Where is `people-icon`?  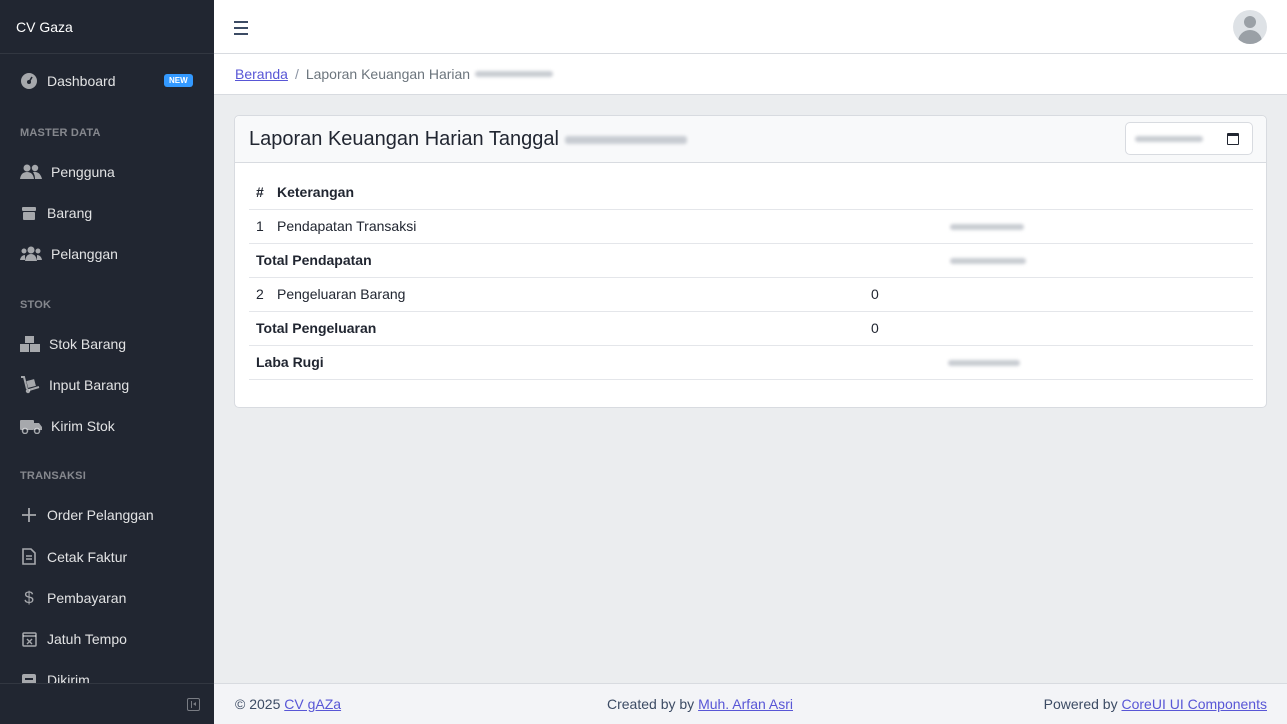
people-icon is located at coordinates (31, 254).